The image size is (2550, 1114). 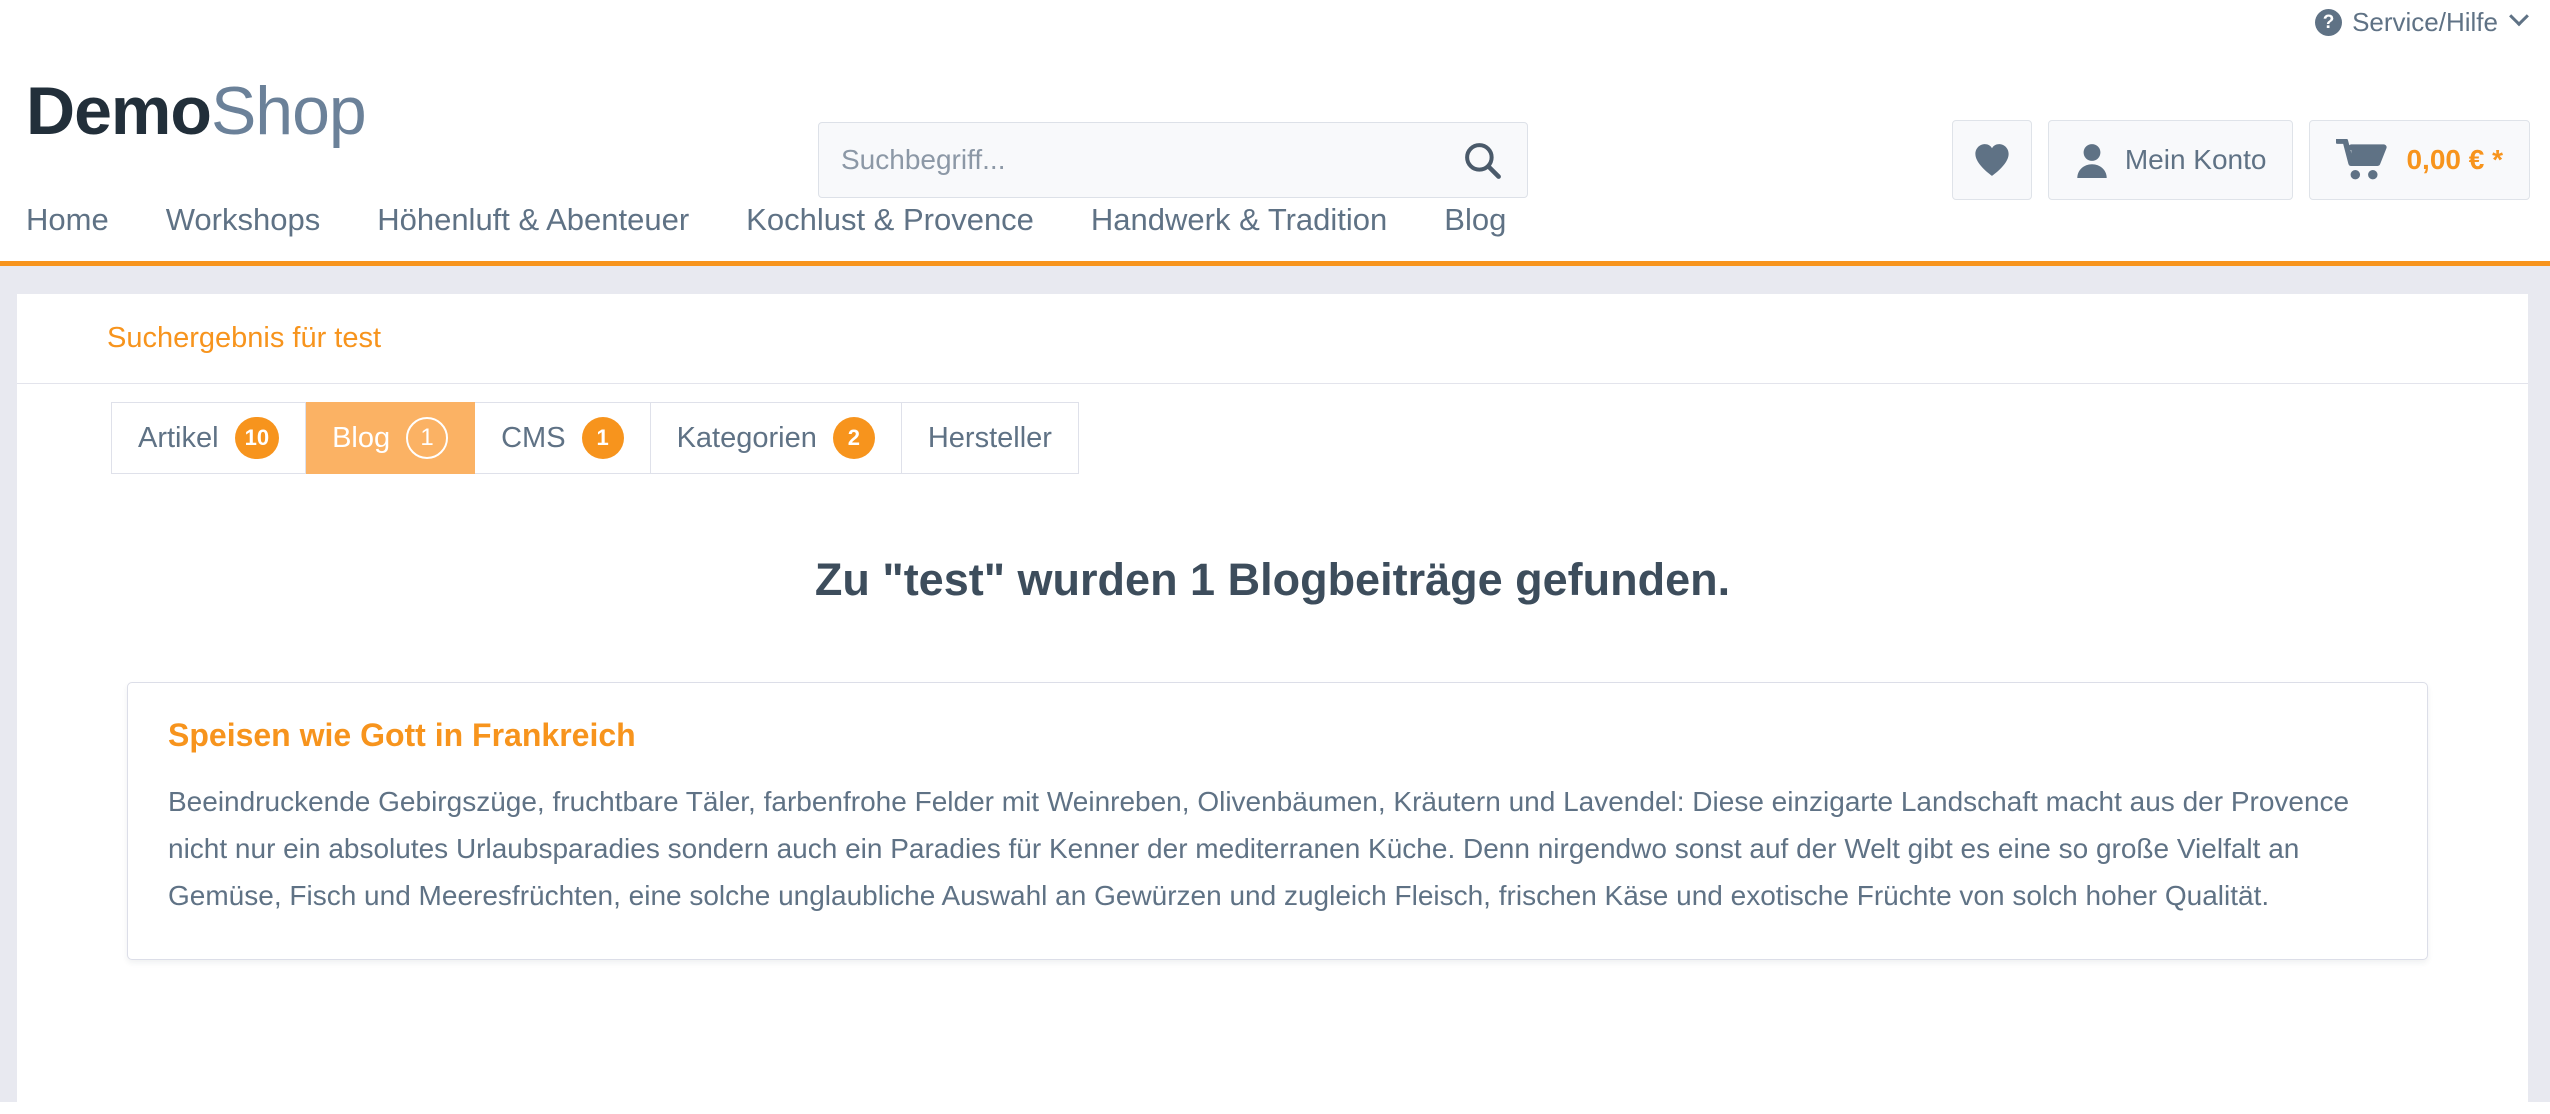 What do you see at coordinates (746, 437) in the screenshot?
I see `tab-kategorien-label: Kategorien` at bounding box center [746, 437].